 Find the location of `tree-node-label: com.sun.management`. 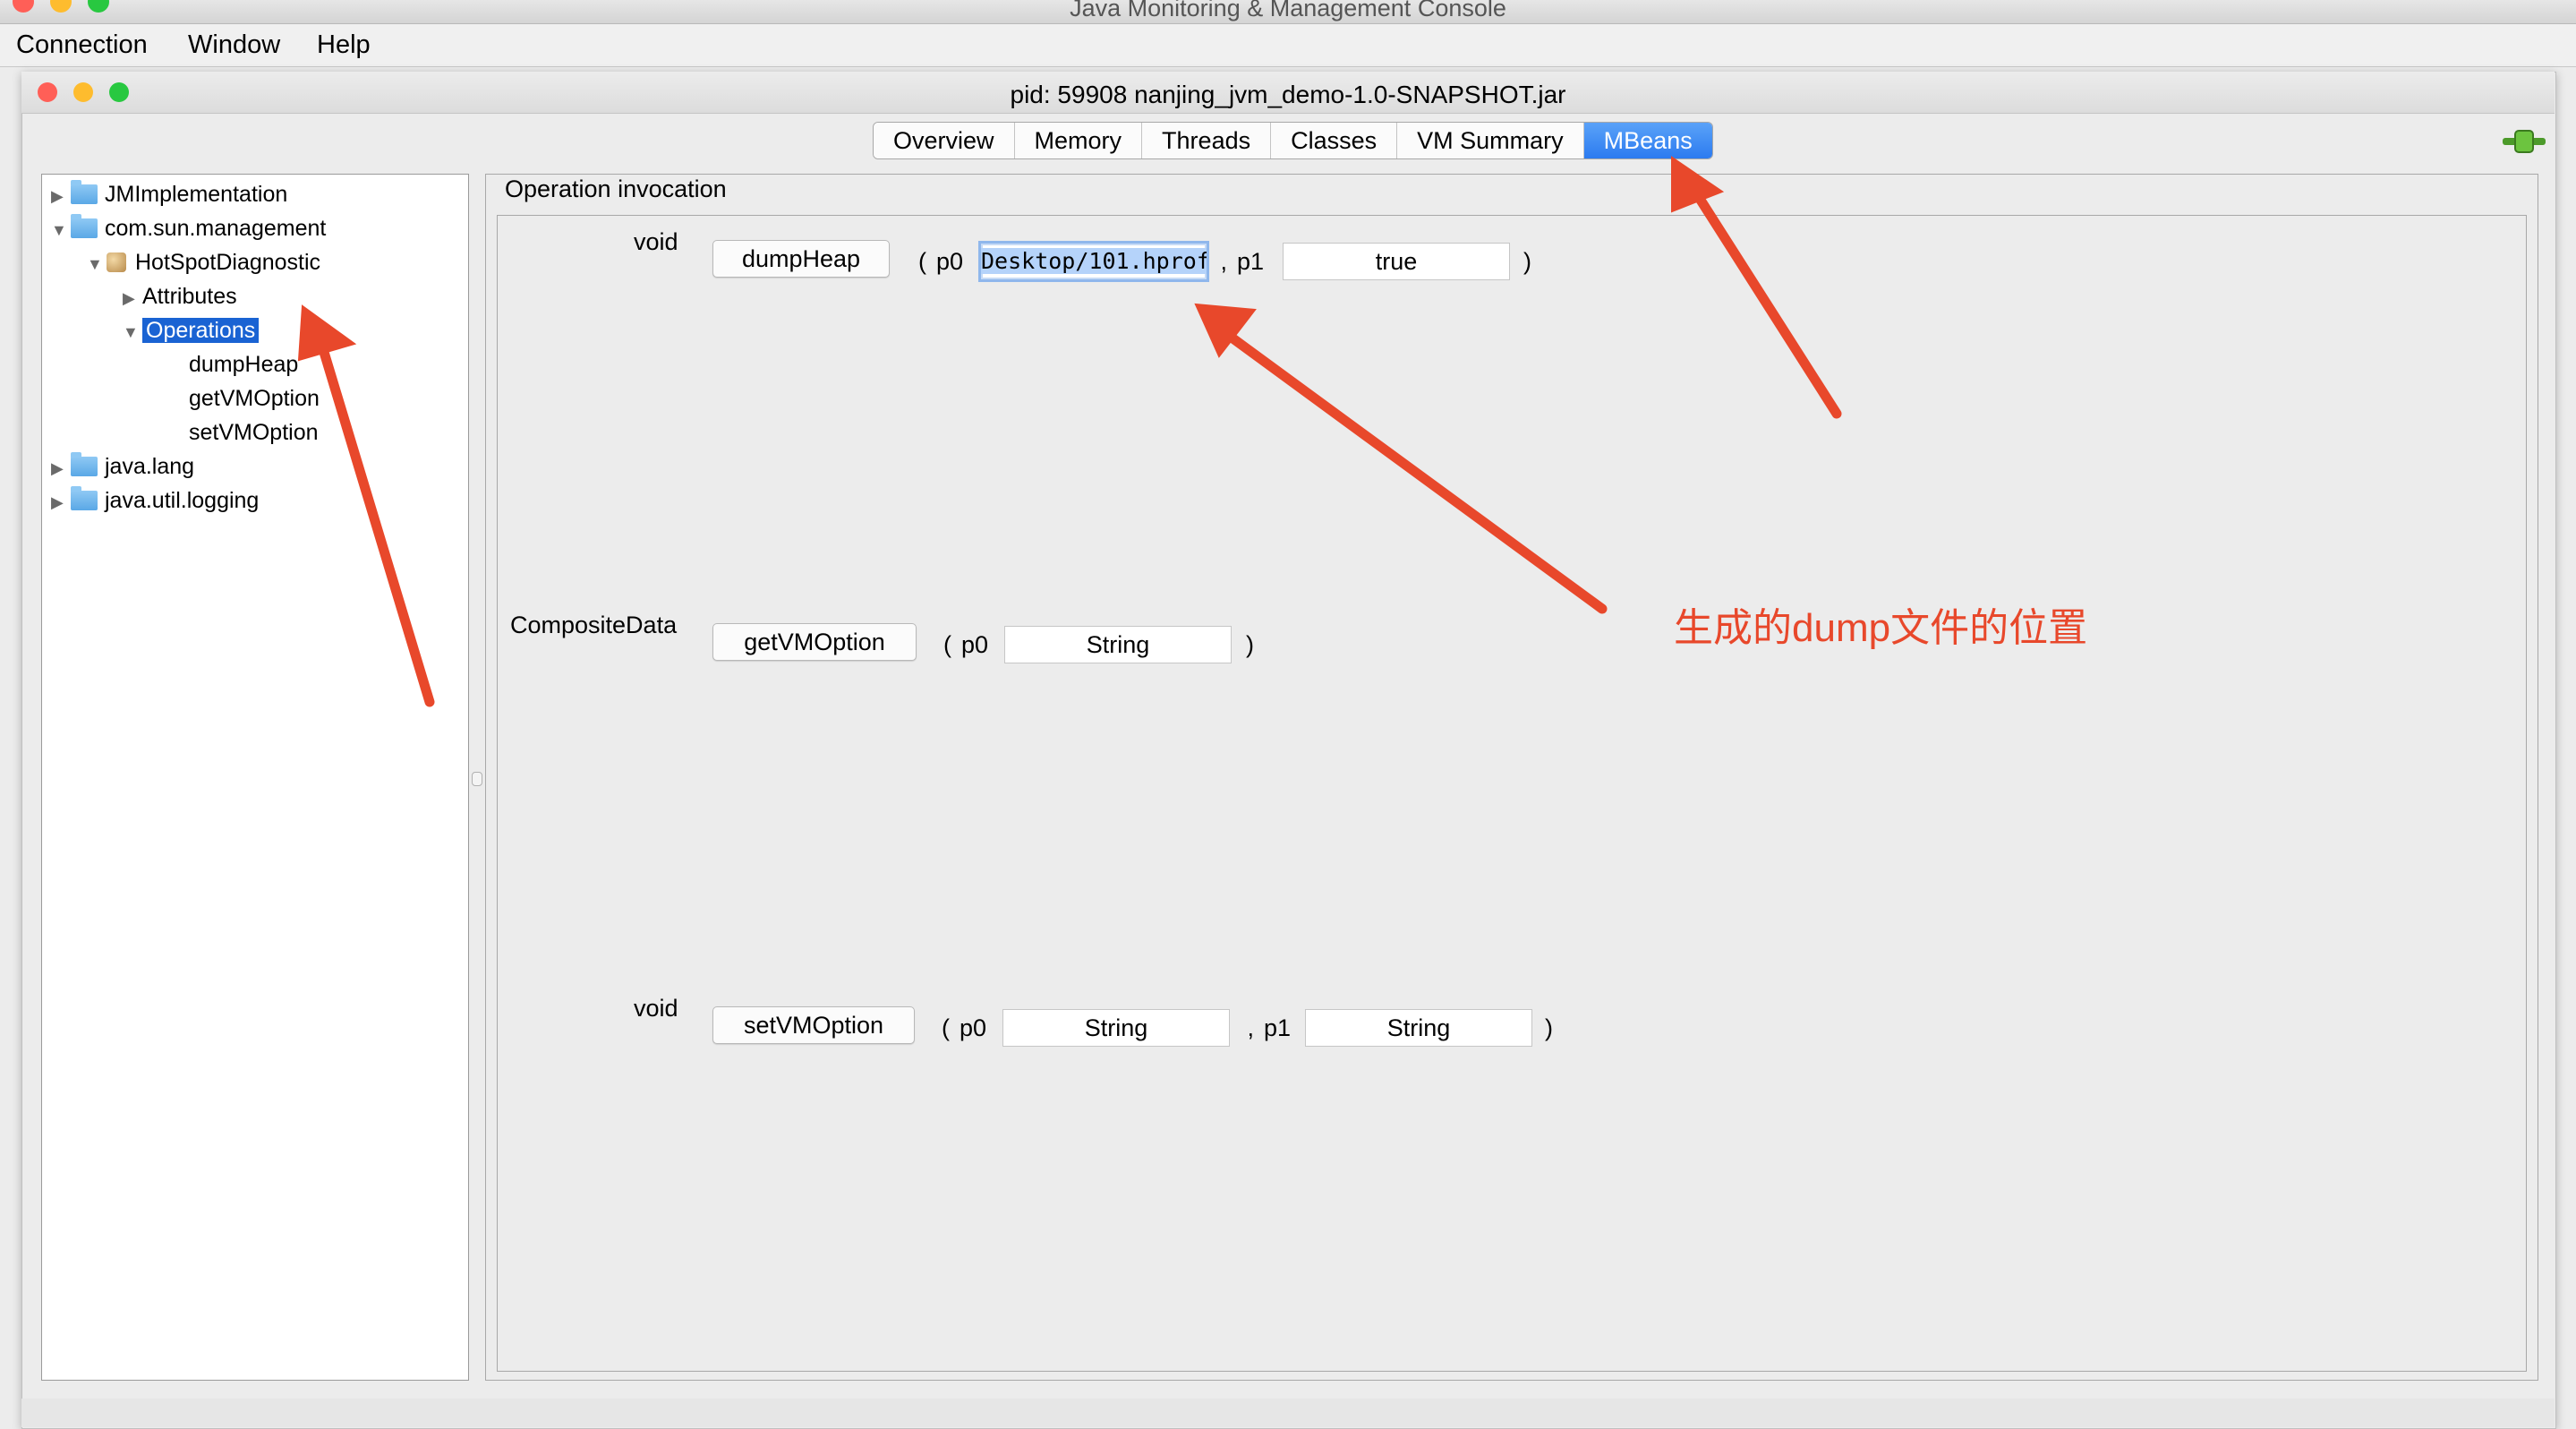

tree-node-label: com.sun.management is located at coordinates (216, 228).